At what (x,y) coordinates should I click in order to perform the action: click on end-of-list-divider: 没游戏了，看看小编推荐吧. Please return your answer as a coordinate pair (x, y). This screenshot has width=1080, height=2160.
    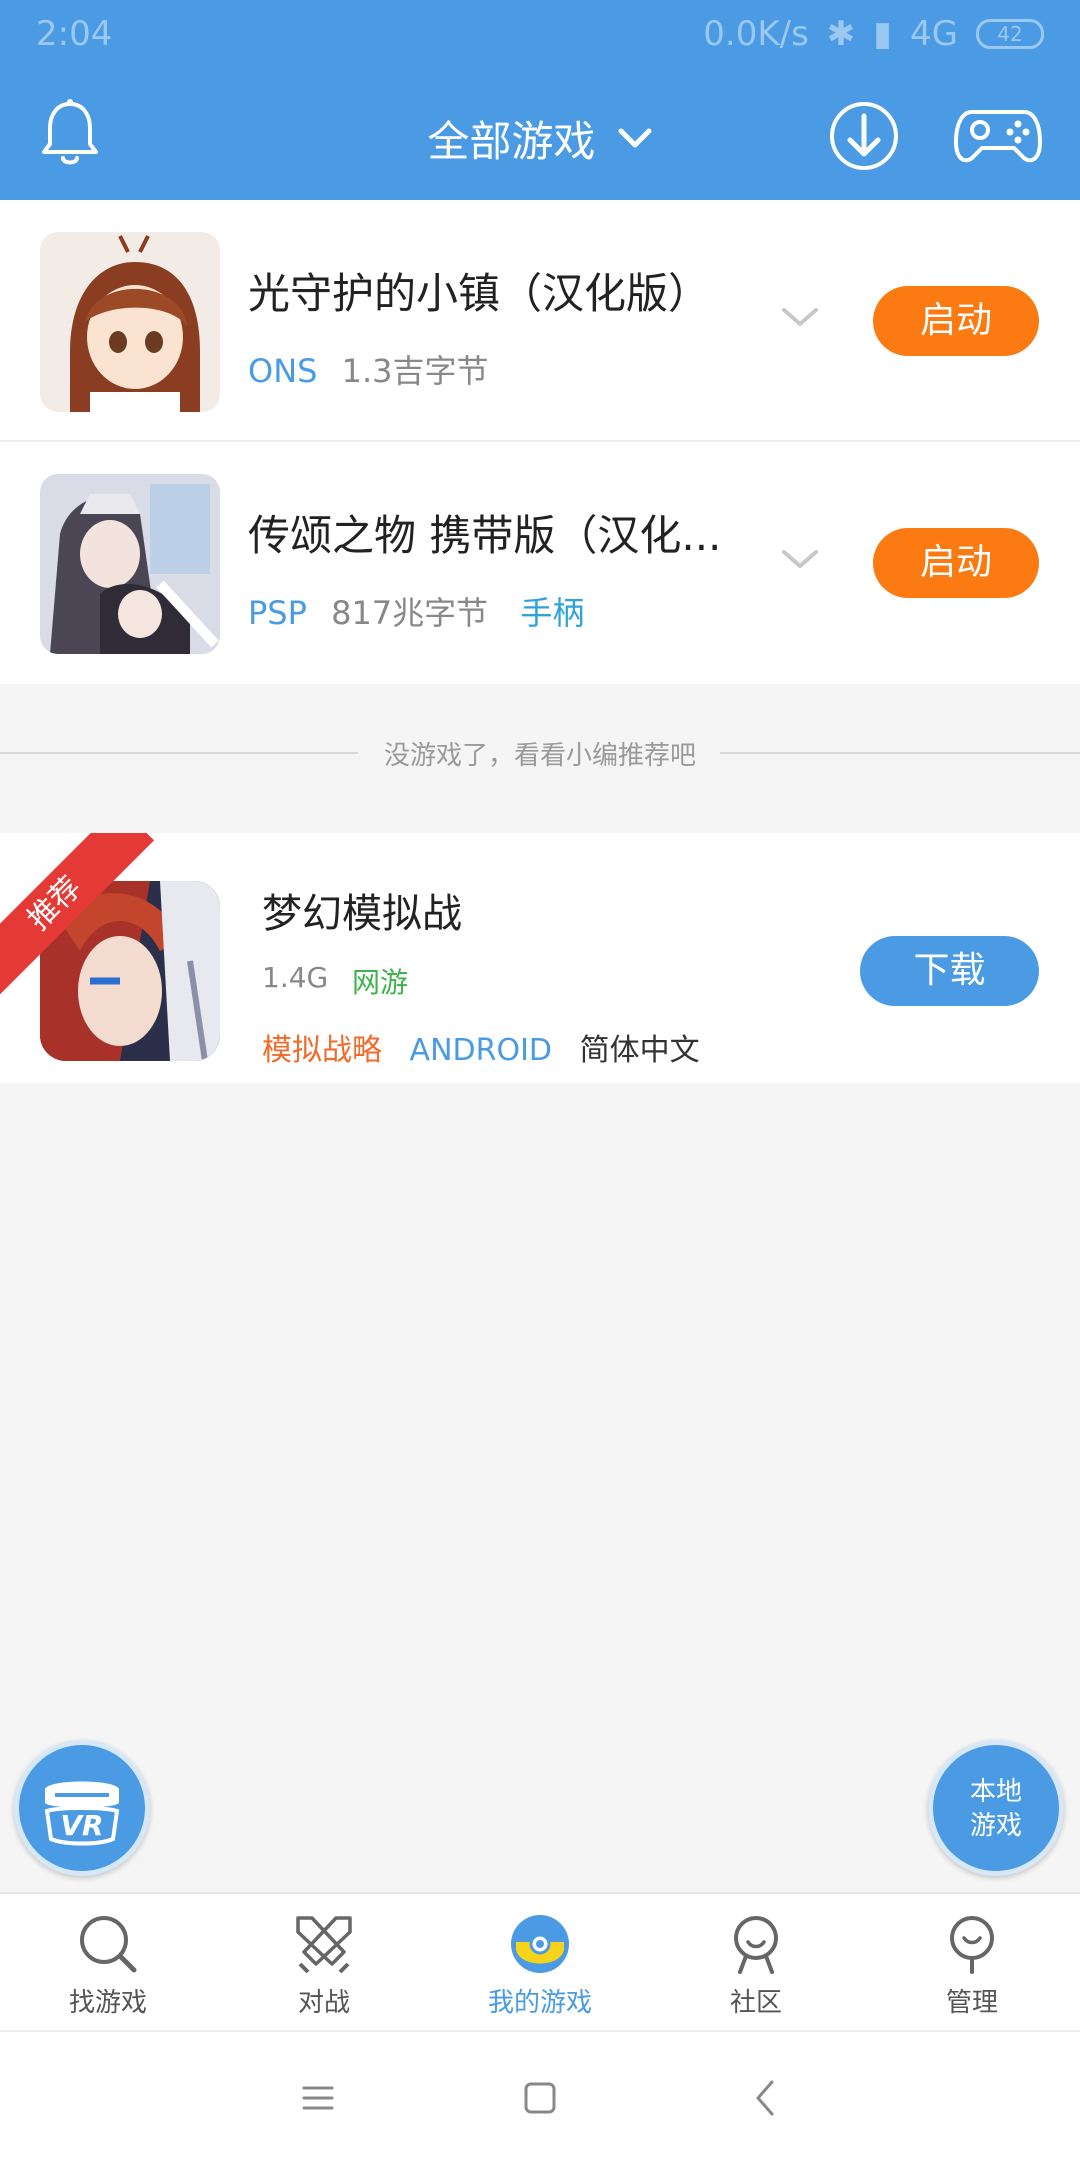
    Looking at the image, I should click on (540, 753).